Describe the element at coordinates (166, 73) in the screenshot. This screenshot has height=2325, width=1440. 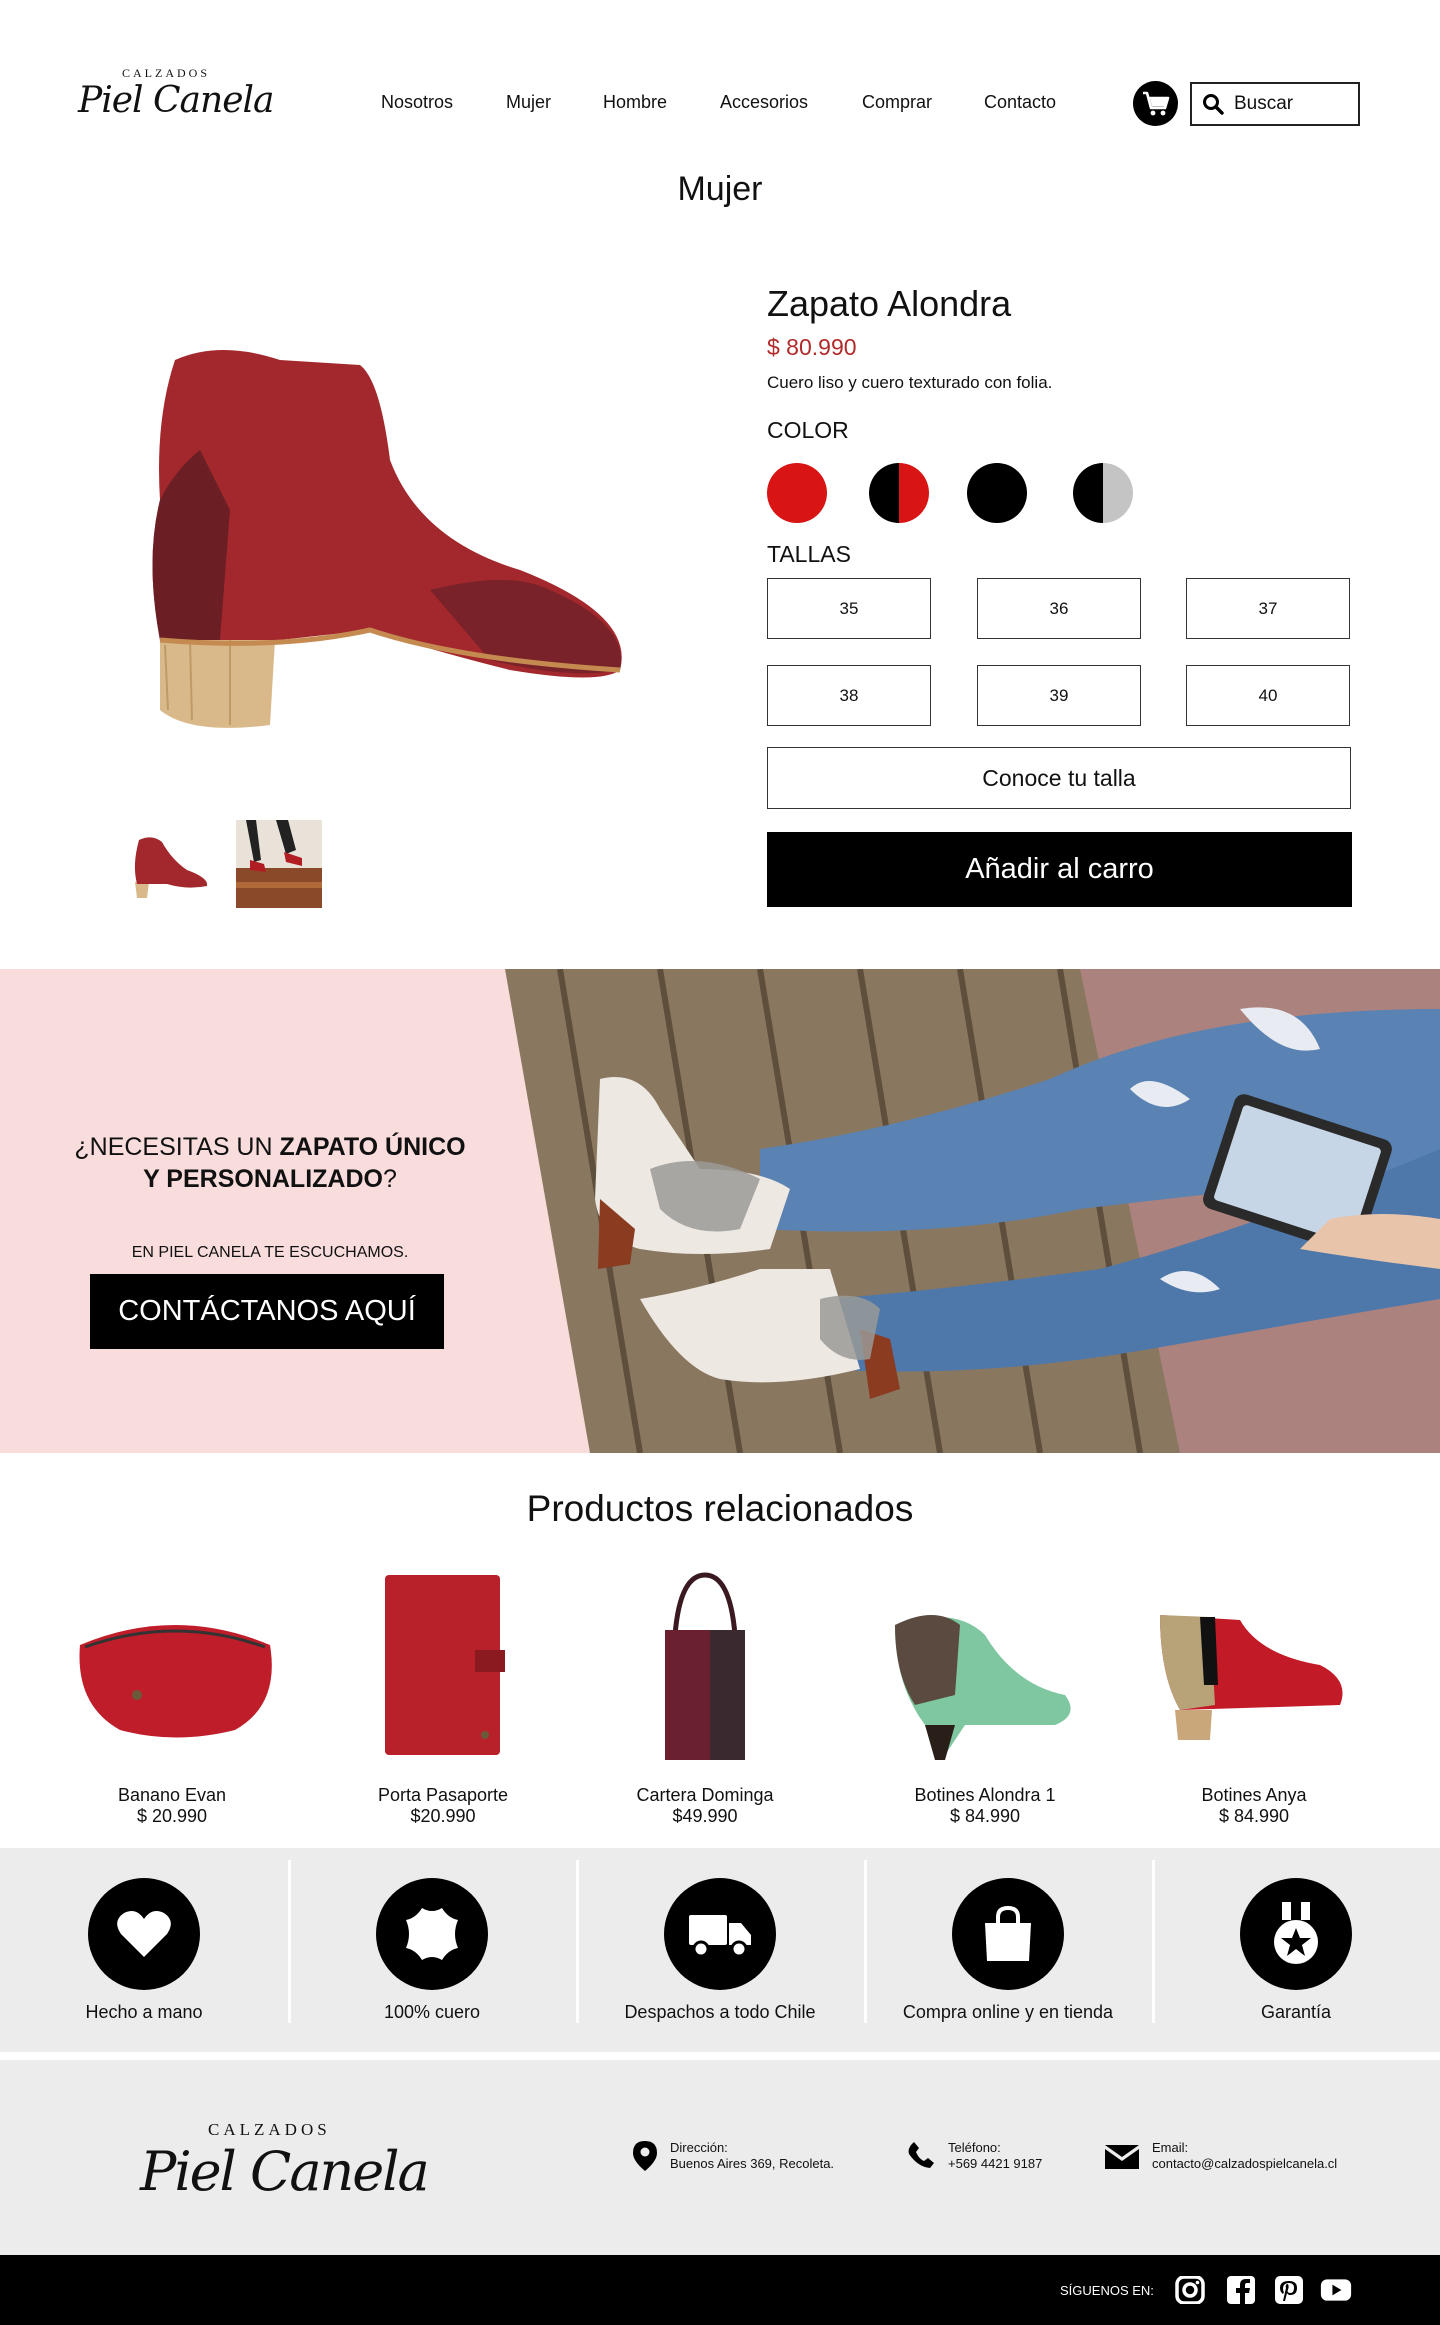
I see `logo-top-text: CALZADOS` at that location.